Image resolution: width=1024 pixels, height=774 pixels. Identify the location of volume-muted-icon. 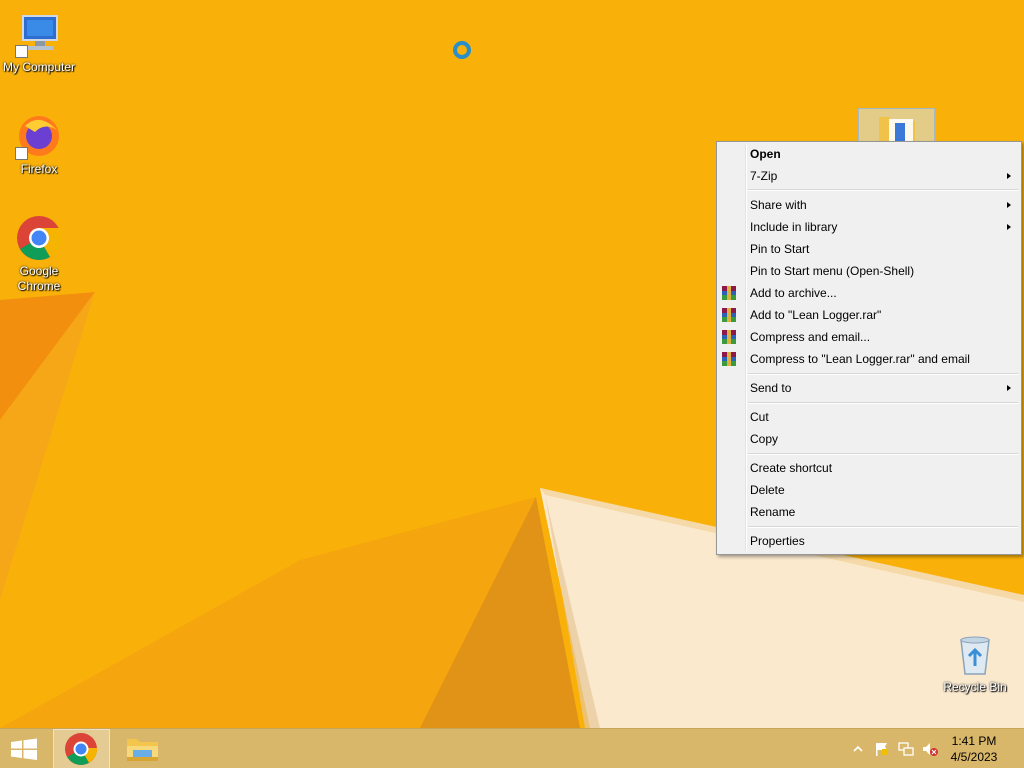
(930, 749).